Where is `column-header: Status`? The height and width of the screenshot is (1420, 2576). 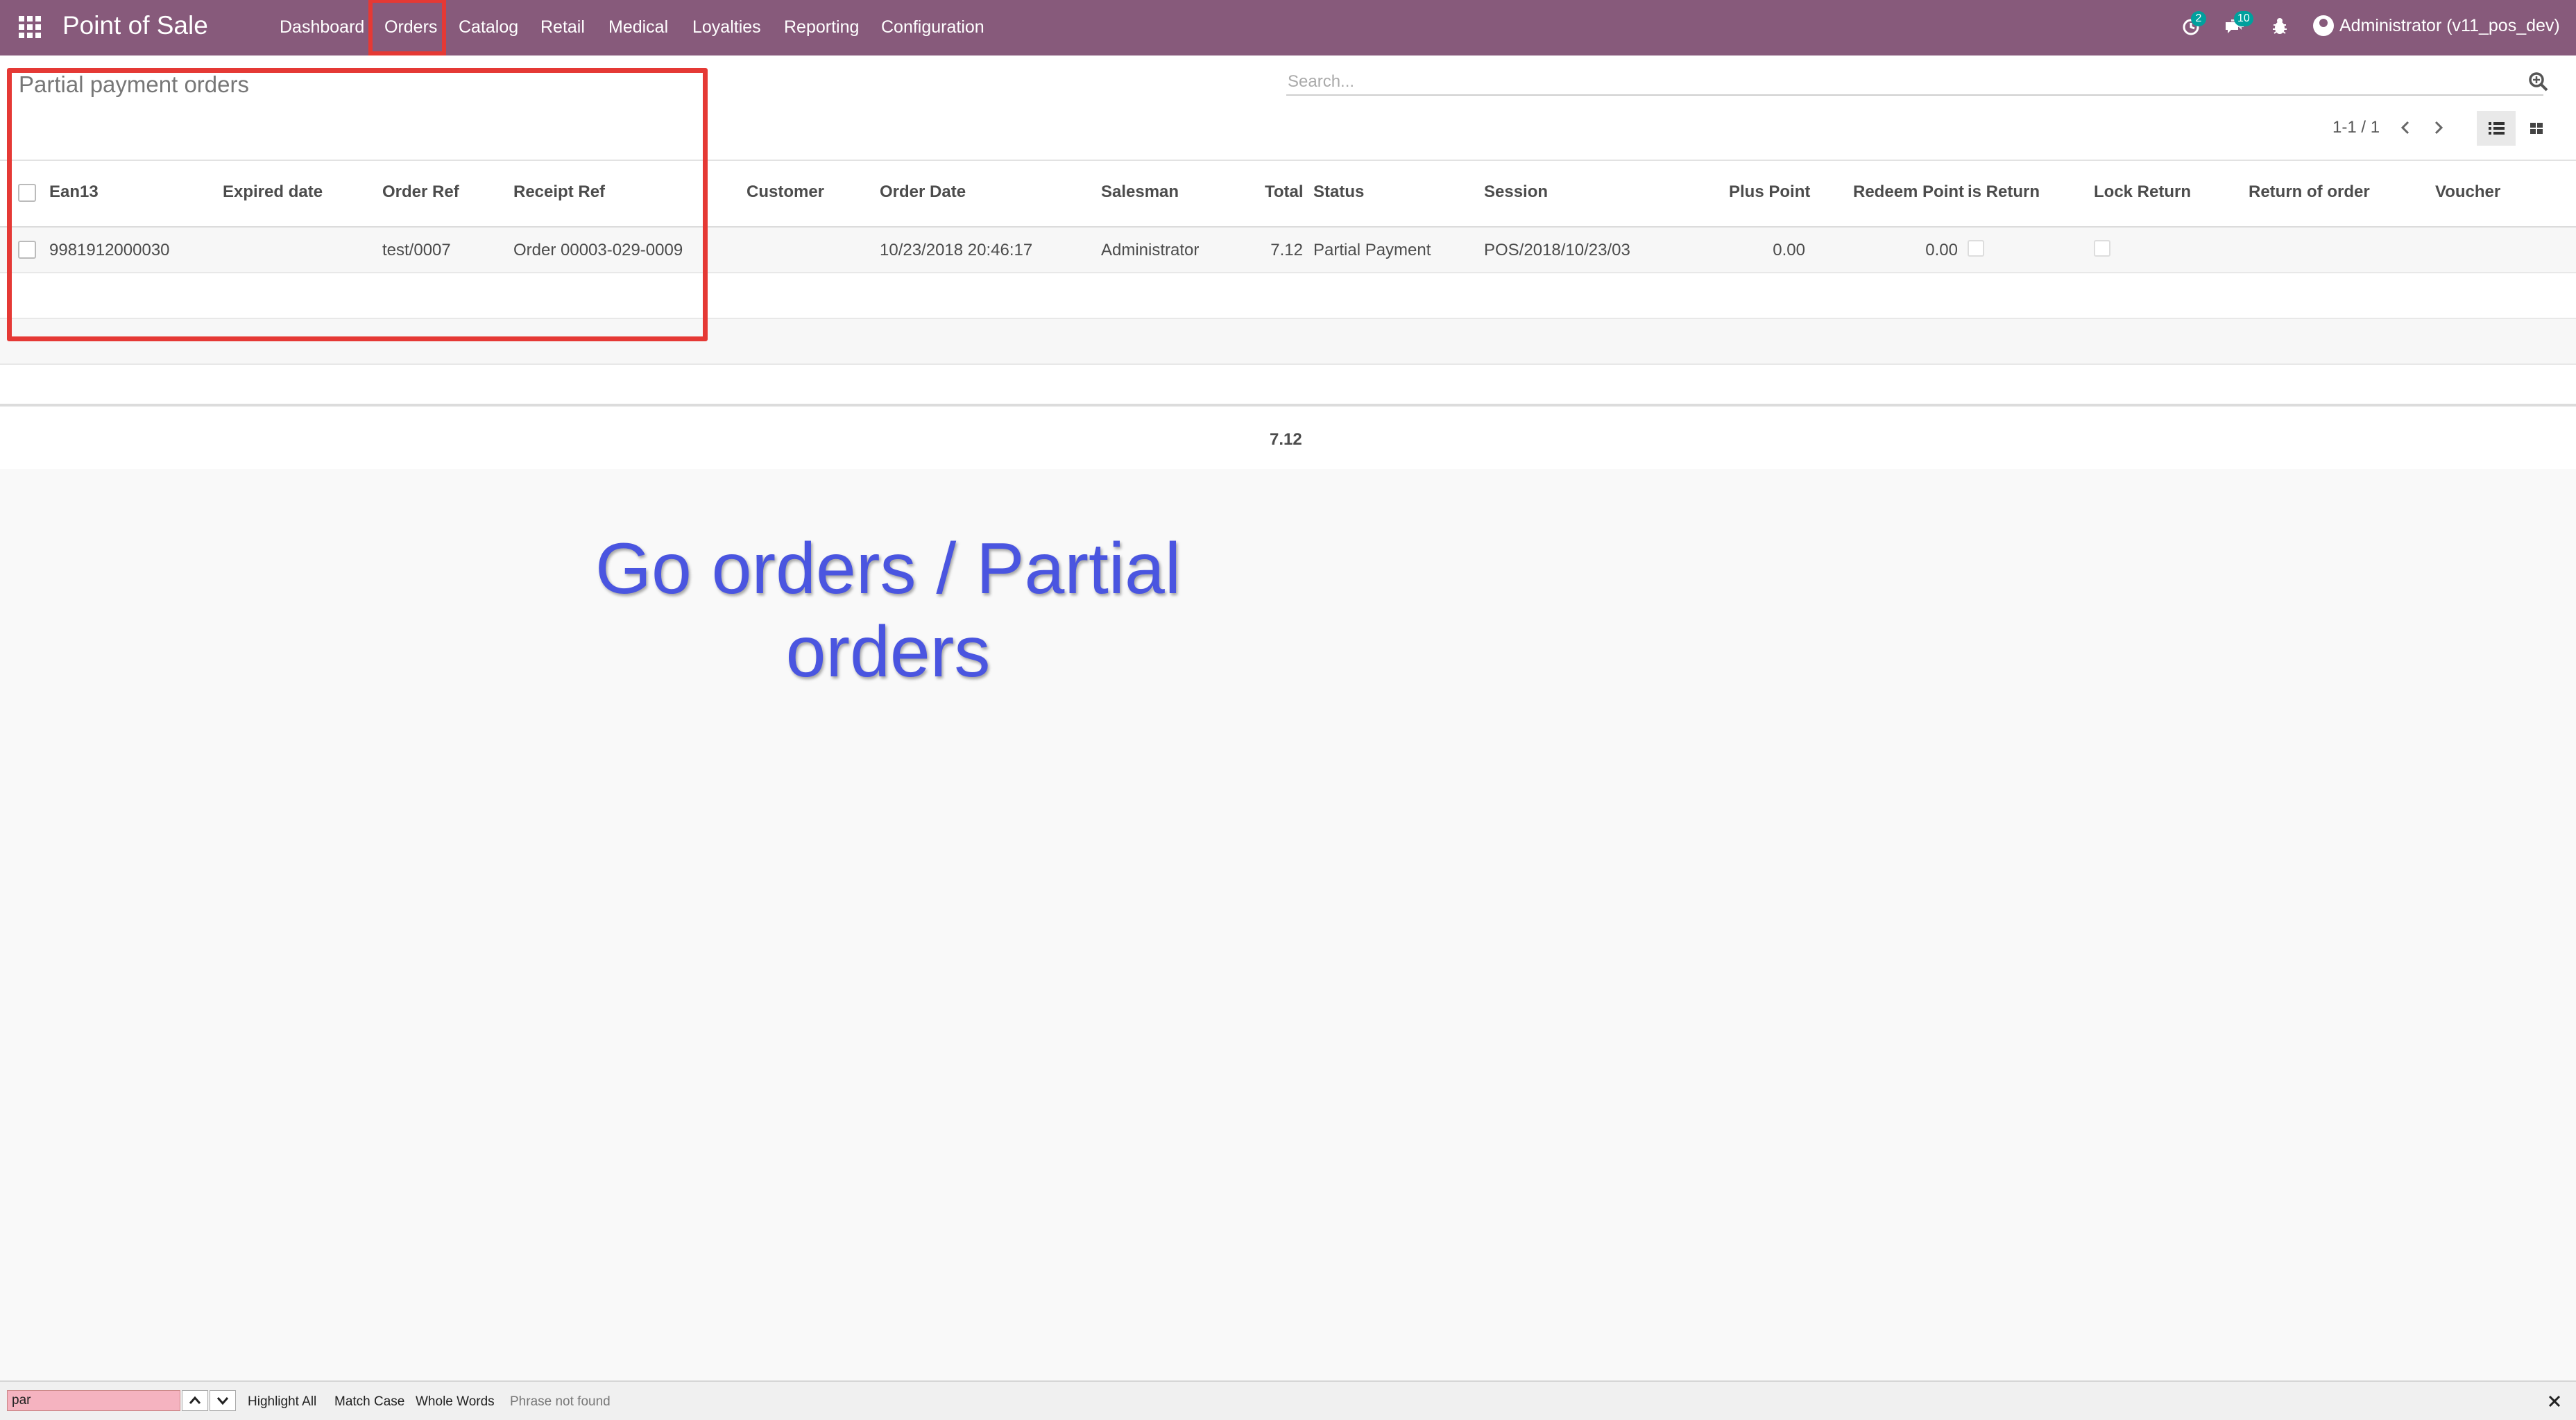
column-header: Status is located at coordinates (1338, 192).